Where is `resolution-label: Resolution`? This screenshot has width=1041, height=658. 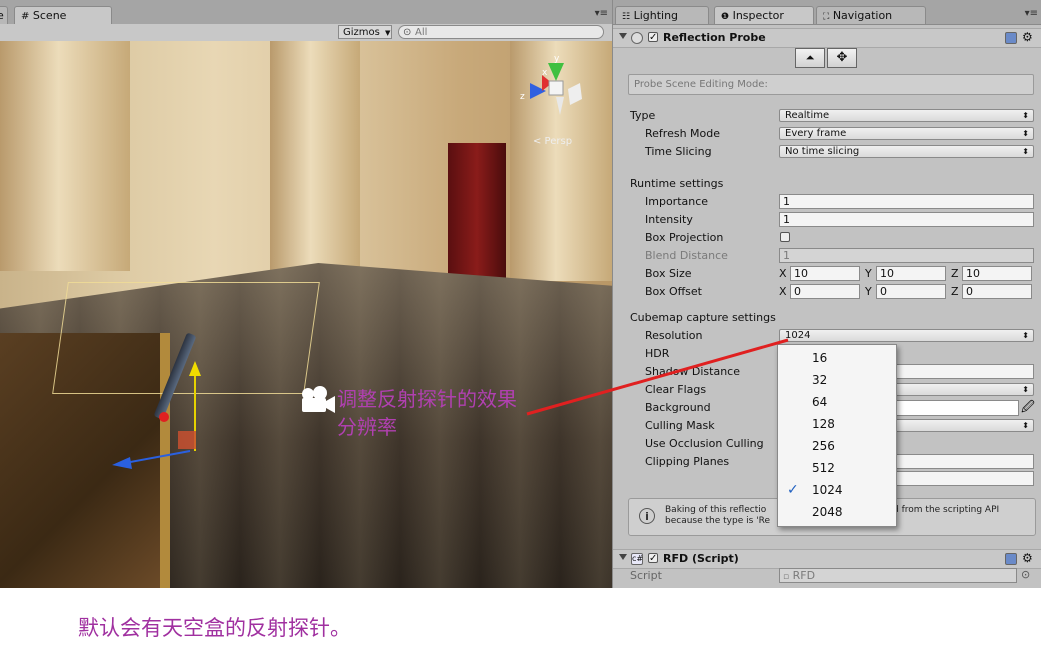
resolution-label: Resolution is located at coordinates (674, 335).